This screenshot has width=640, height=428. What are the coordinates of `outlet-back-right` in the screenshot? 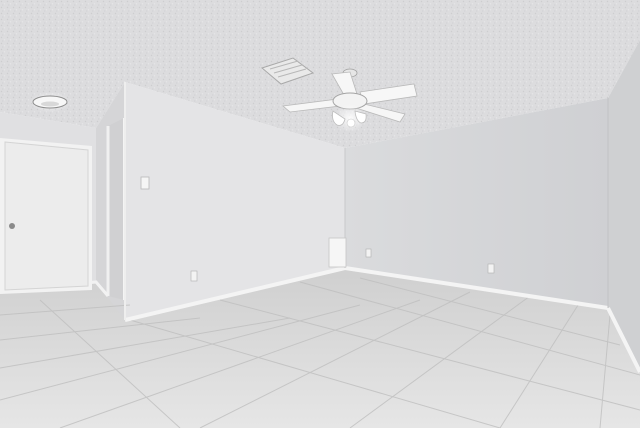 It's located at (491, 268).